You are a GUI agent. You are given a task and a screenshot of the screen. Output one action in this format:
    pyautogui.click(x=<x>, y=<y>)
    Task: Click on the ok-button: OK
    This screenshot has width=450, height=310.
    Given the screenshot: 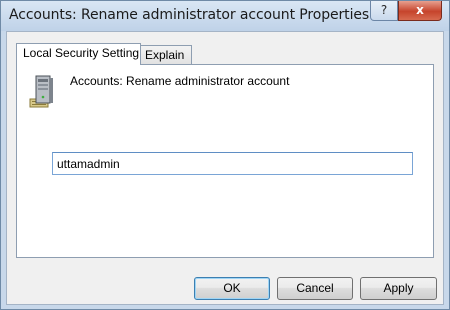 What is the action you would take?
    pyautogui.click(x=232, y=288)
    